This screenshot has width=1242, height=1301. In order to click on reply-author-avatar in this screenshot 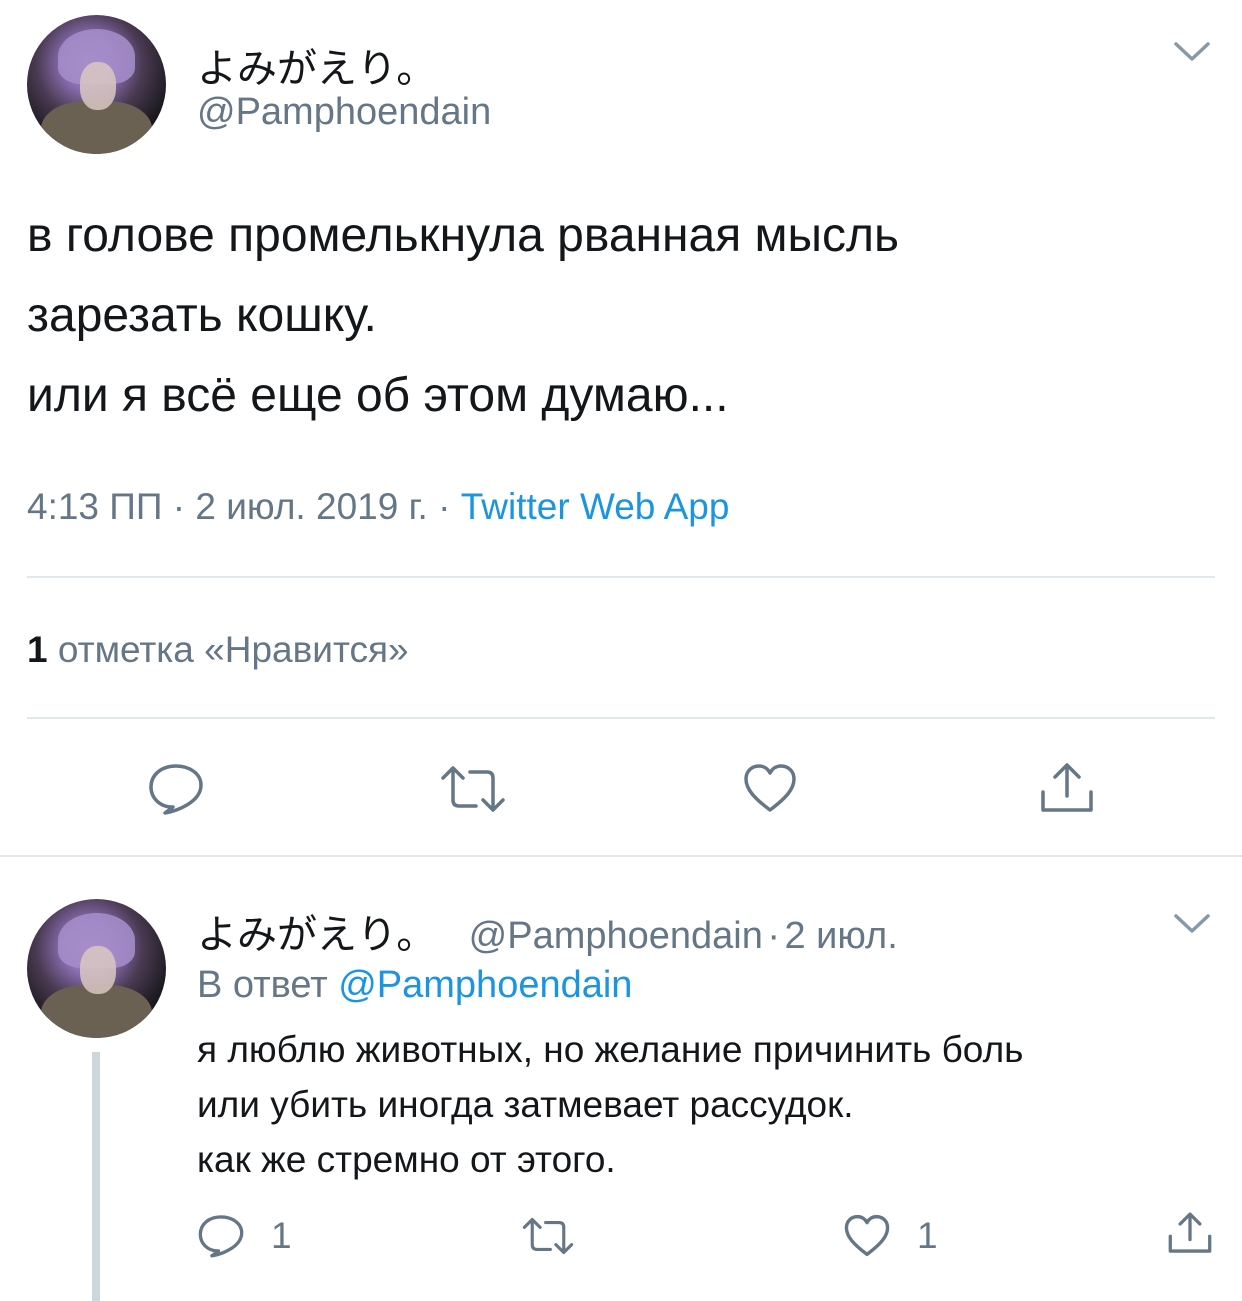, I will do `click(96, 968)`.